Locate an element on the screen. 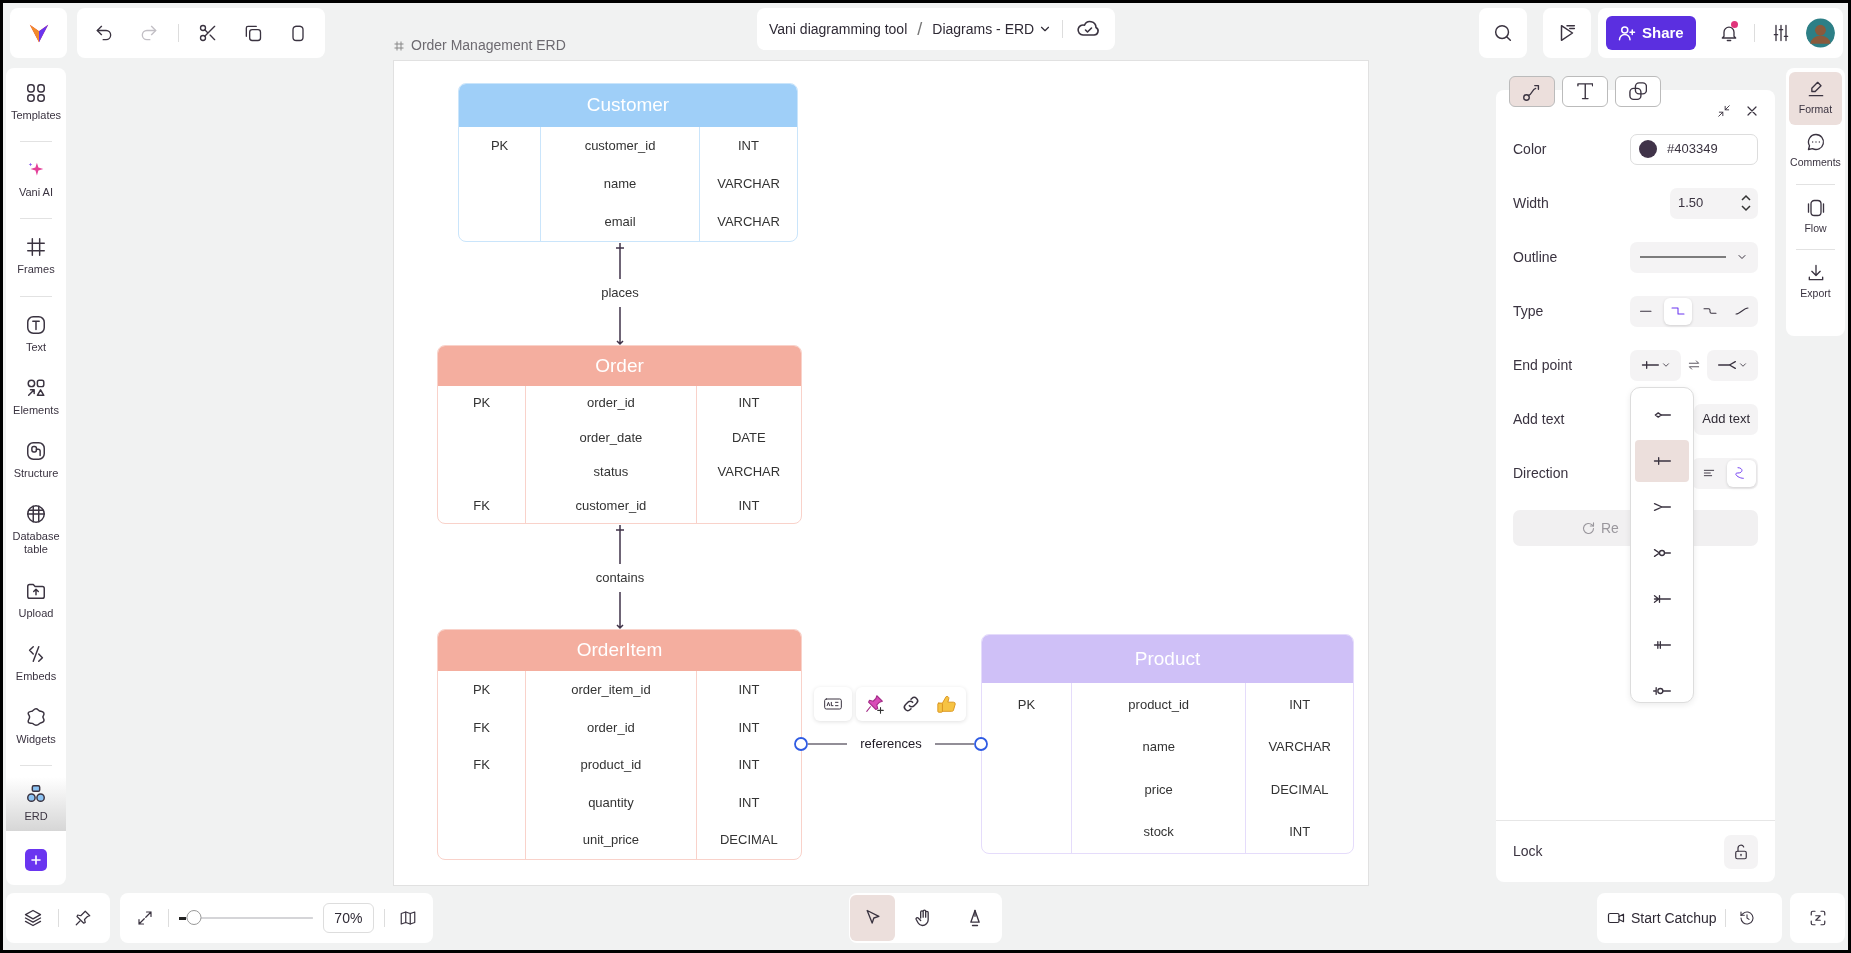 This screenshot has height=953, width=1851. outline-dropdown is located at coordinates (1694, 257).